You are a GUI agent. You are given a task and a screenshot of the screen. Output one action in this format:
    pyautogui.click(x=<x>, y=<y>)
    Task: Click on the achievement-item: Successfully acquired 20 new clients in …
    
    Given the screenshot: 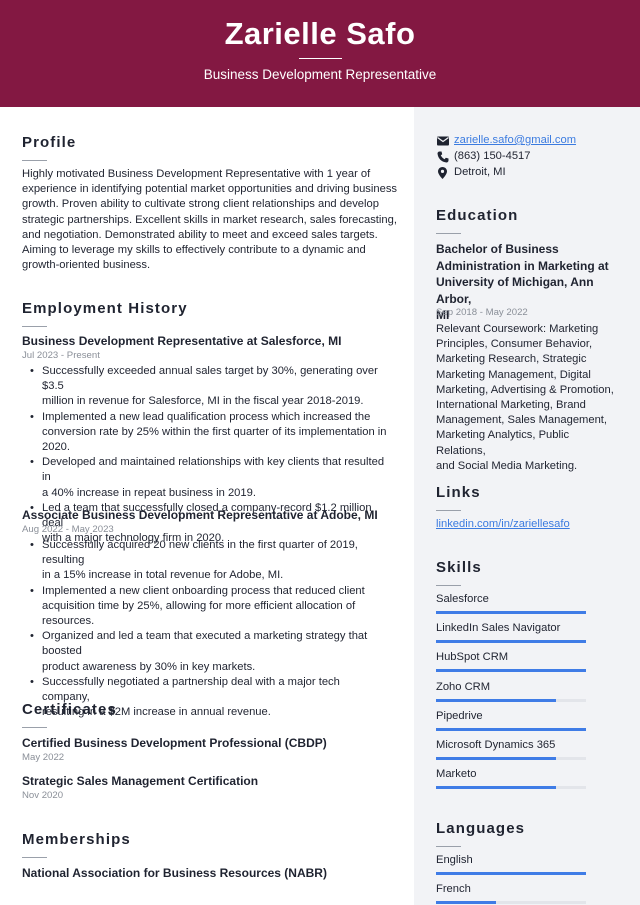 What is the action you would take?
    pyautogui.click(x=209, y=561)
    